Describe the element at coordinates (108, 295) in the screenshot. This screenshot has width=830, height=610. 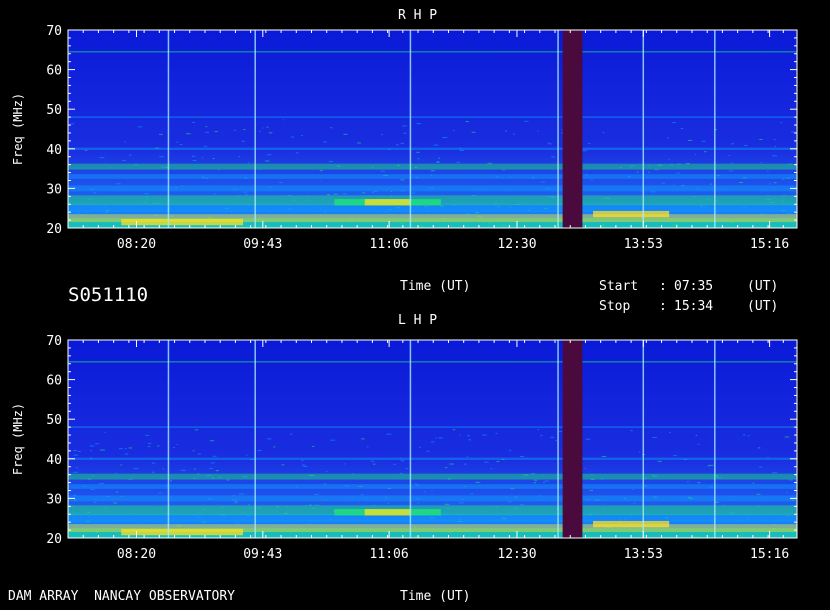
I see `observation-code: S051110` at that location.